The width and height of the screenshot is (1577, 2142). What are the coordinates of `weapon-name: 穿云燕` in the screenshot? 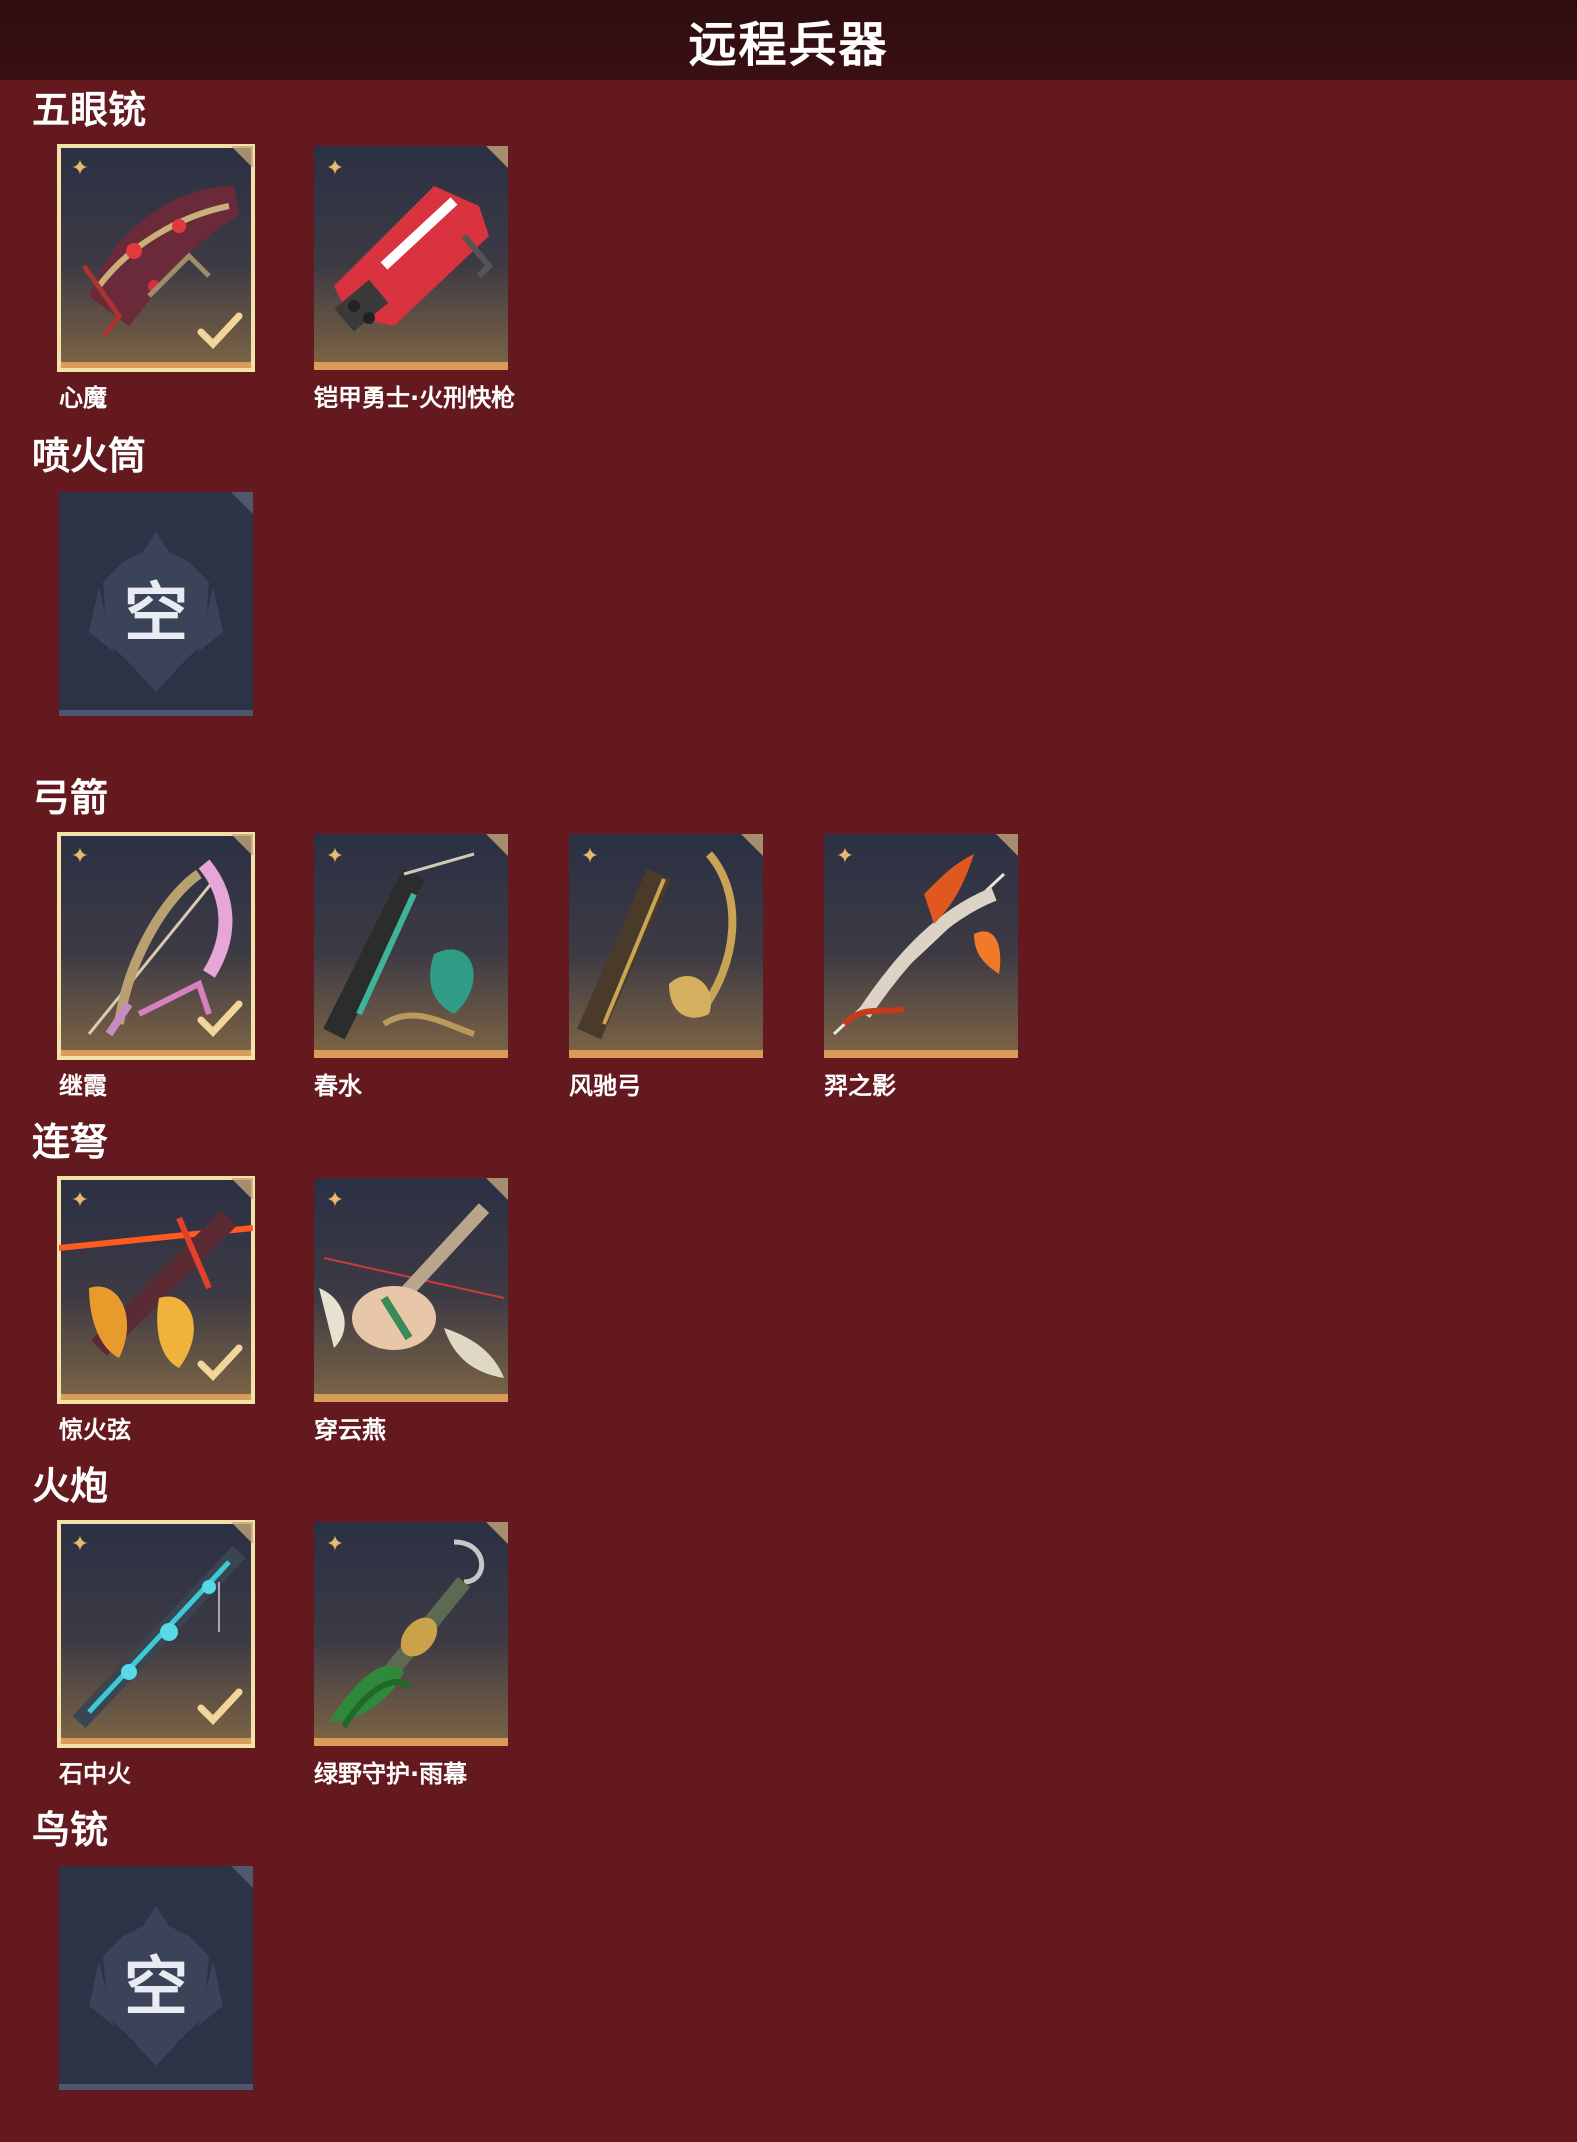 It's located at (350, 1430).